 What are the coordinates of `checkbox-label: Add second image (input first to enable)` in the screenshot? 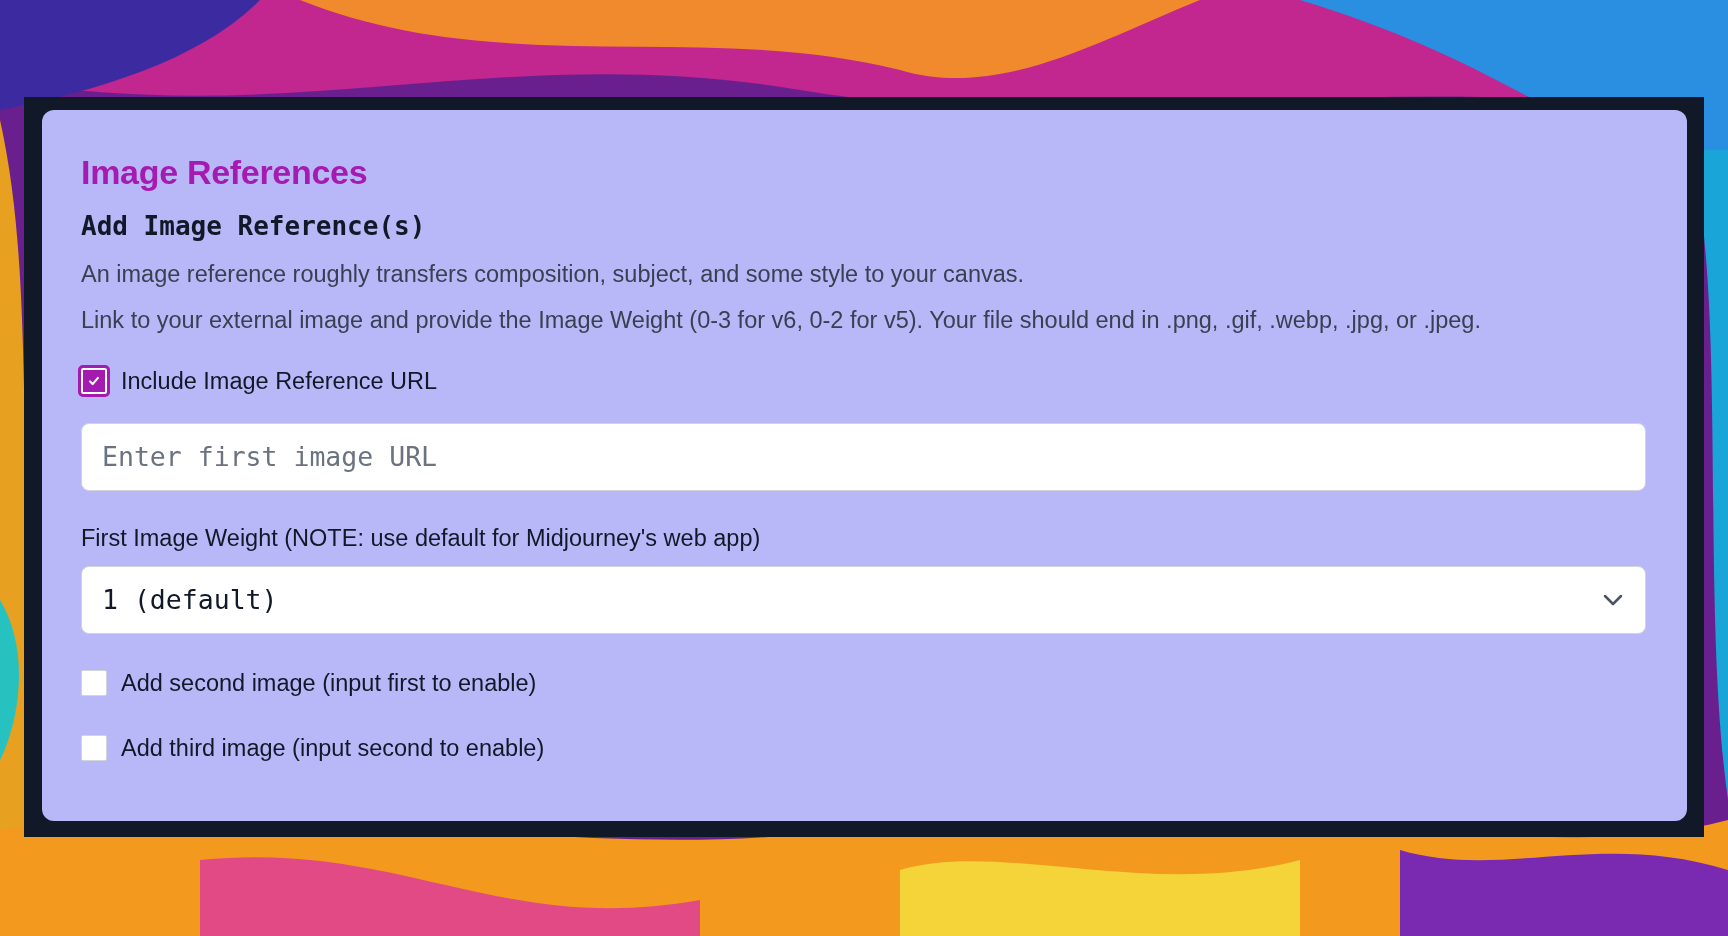 It's located at (329, 683).